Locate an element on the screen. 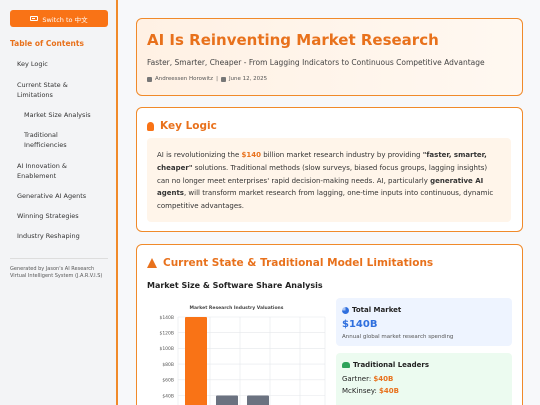 This screenshot has height=405, width=540. y-tick-label: $100B is located at coordinates (166, 349).